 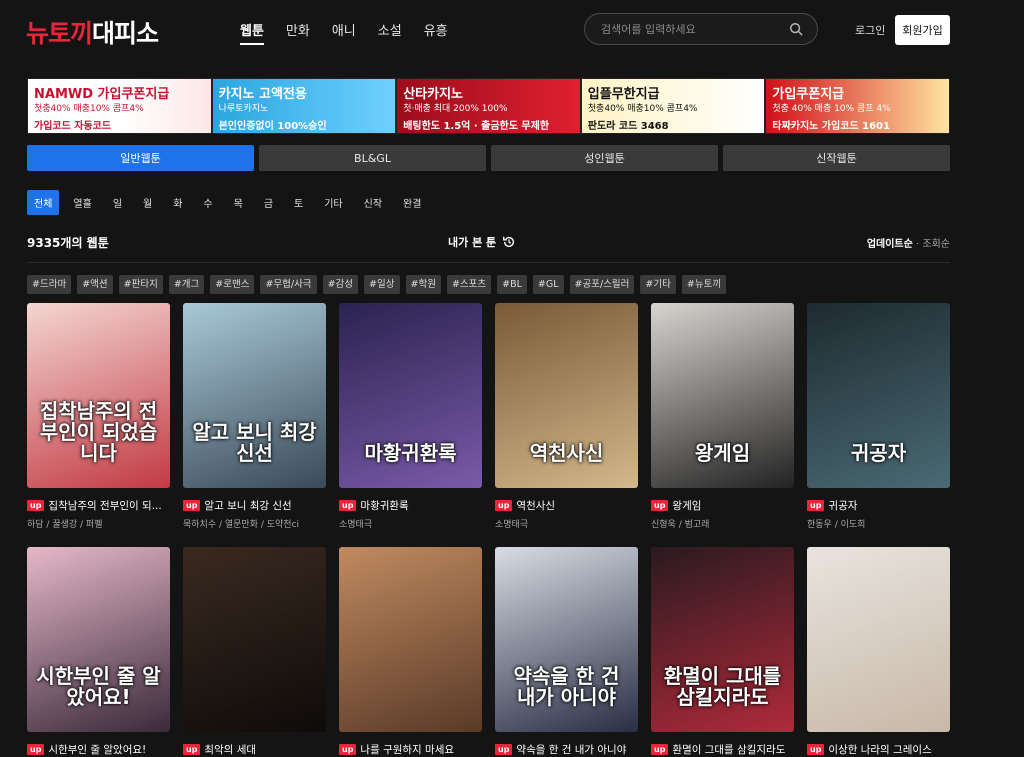 I want to click on tab-adult-webtoon: 성인웹툰, so click(x=604, y=158).